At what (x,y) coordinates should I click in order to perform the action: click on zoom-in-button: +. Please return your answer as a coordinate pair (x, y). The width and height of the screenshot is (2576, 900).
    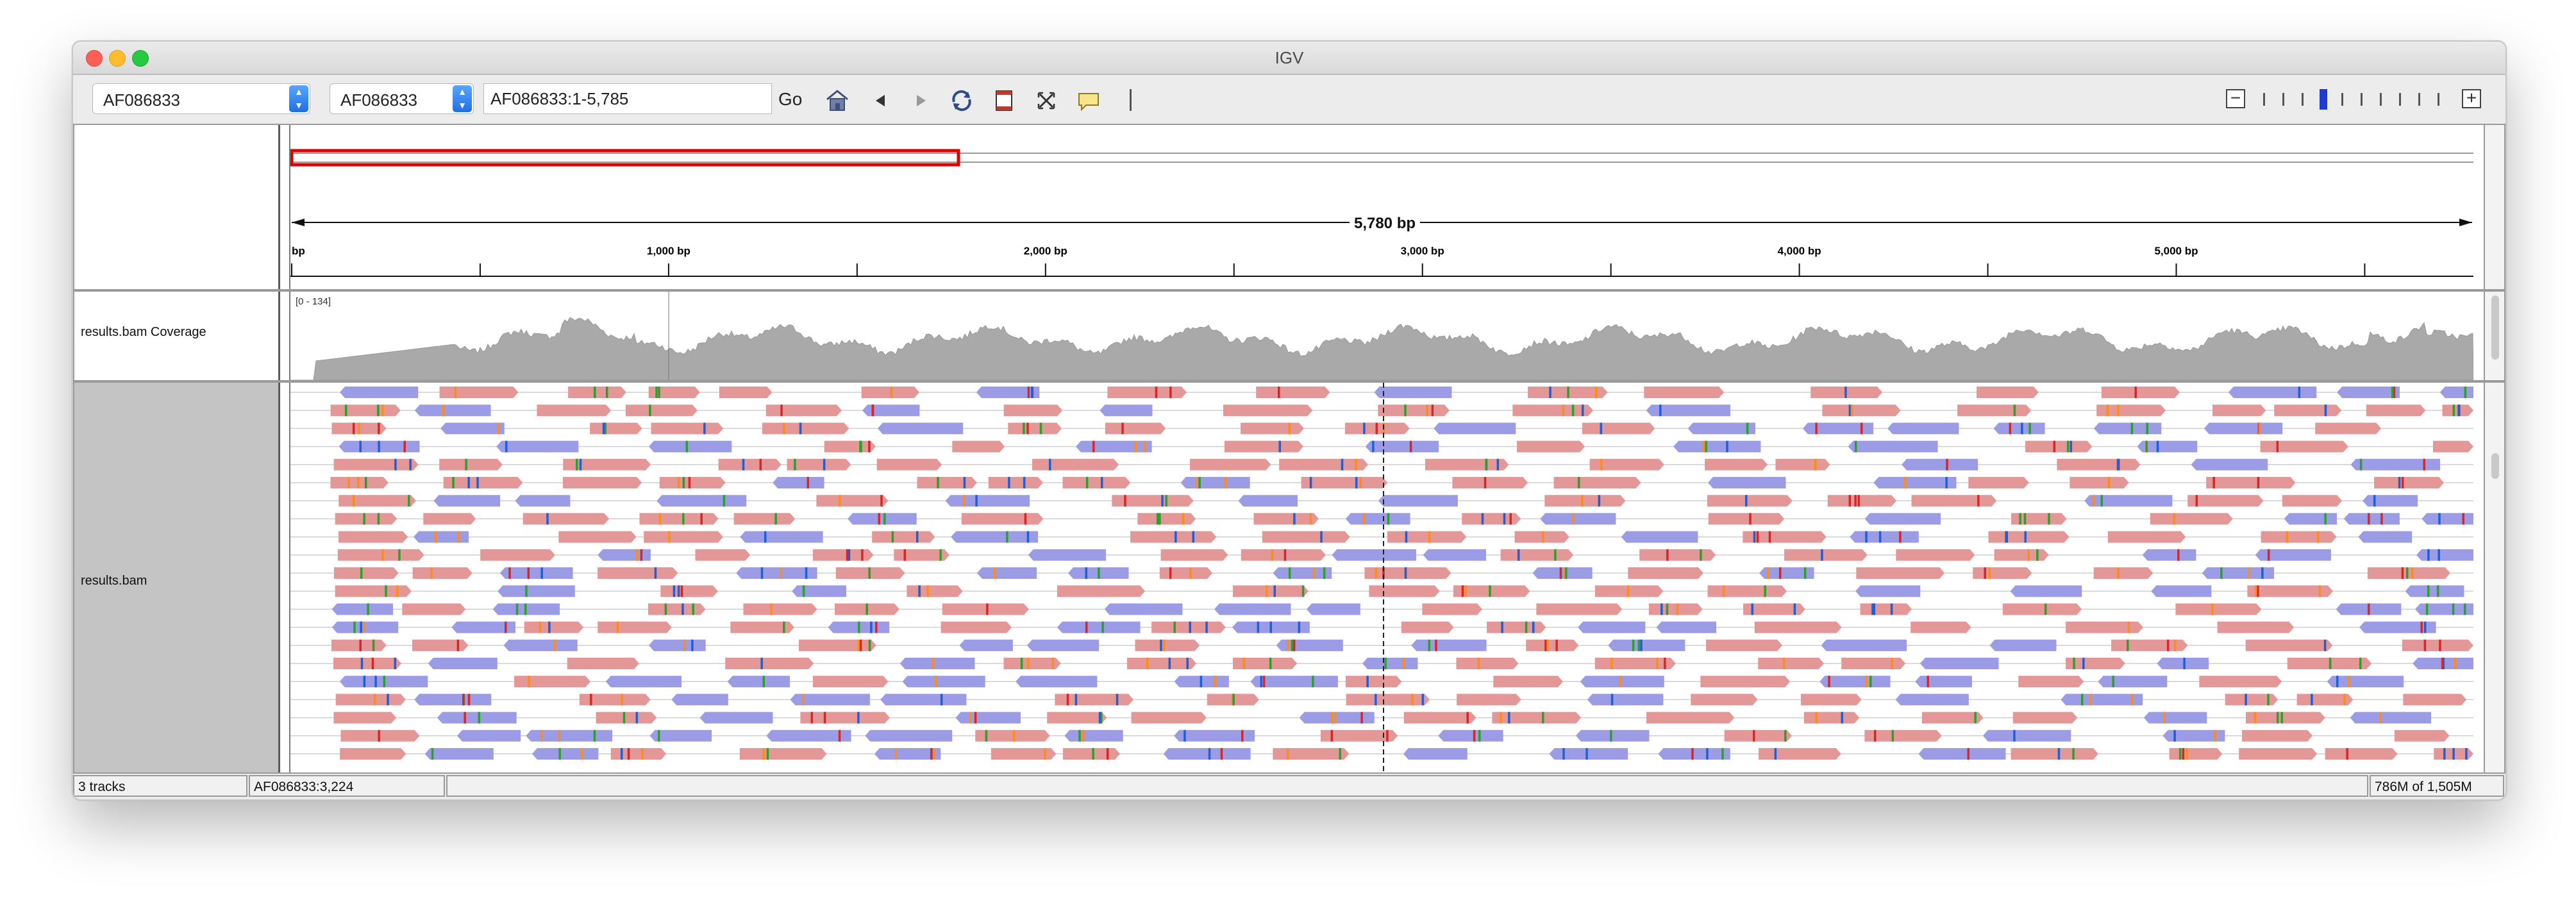
    Looking at the image, I should click on (2471, 98).